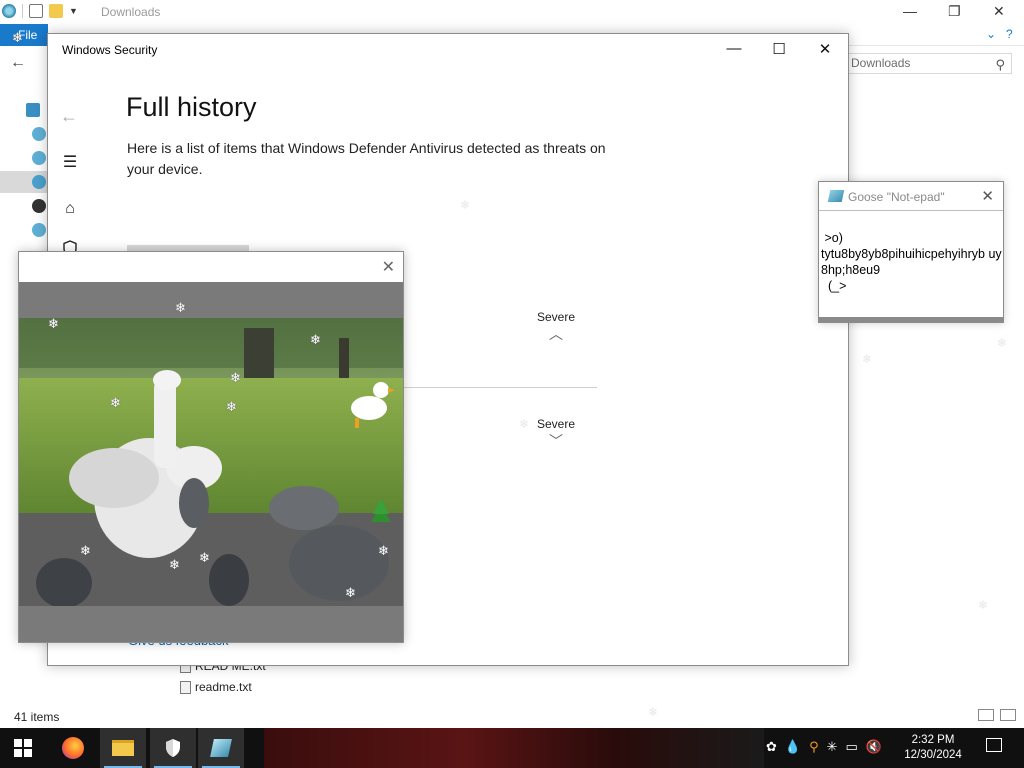  I want to click on quick-access-toolbar: ▼ Downloads — ❐ ✕, so click(512, 12).